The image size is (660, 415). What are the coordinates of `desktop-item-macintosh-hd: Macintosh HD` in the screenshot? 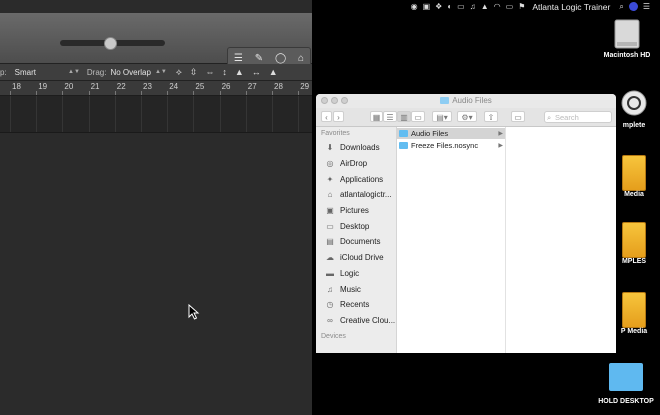 It's located at (627, 38).